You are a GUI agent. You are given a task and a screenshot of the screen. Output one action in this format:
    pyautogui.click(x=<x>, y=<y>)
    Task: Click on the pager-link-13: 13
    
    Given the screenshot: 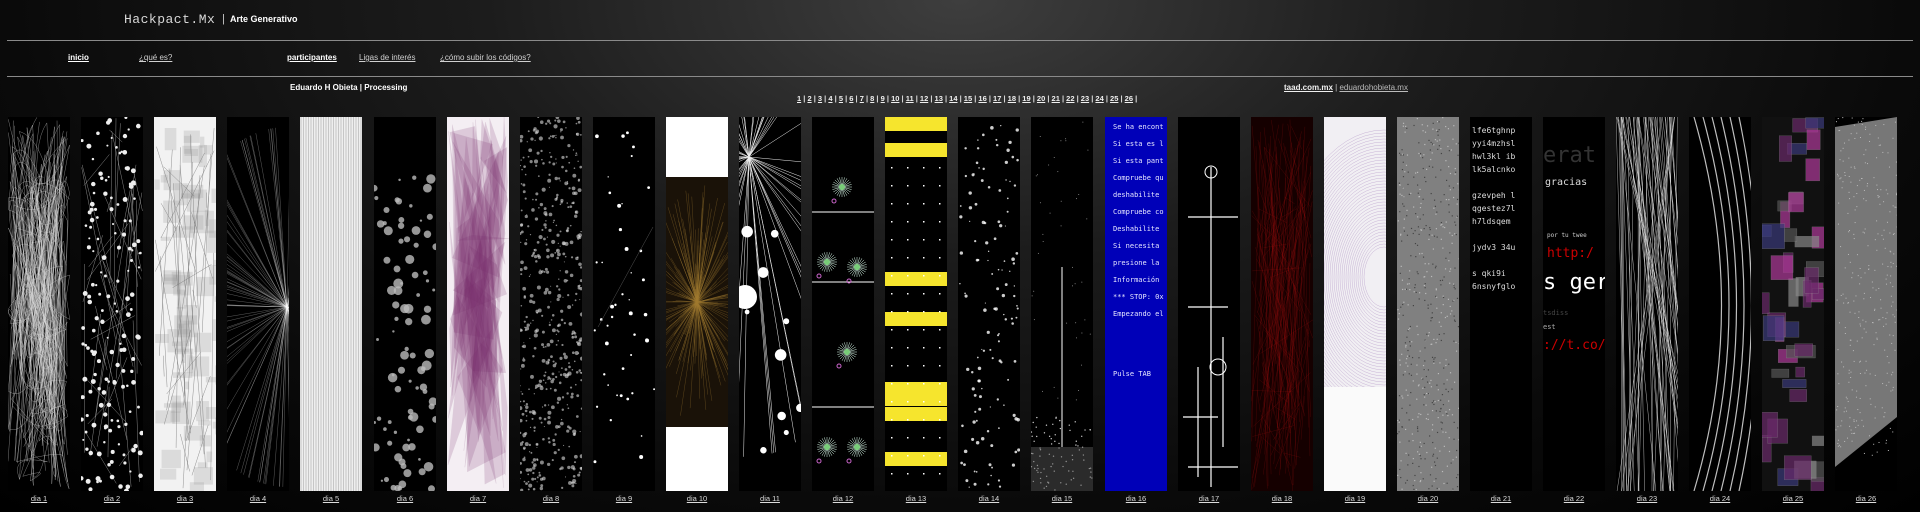 What is the action you would take?
    pyautogui.click(x=939, y=98)
    